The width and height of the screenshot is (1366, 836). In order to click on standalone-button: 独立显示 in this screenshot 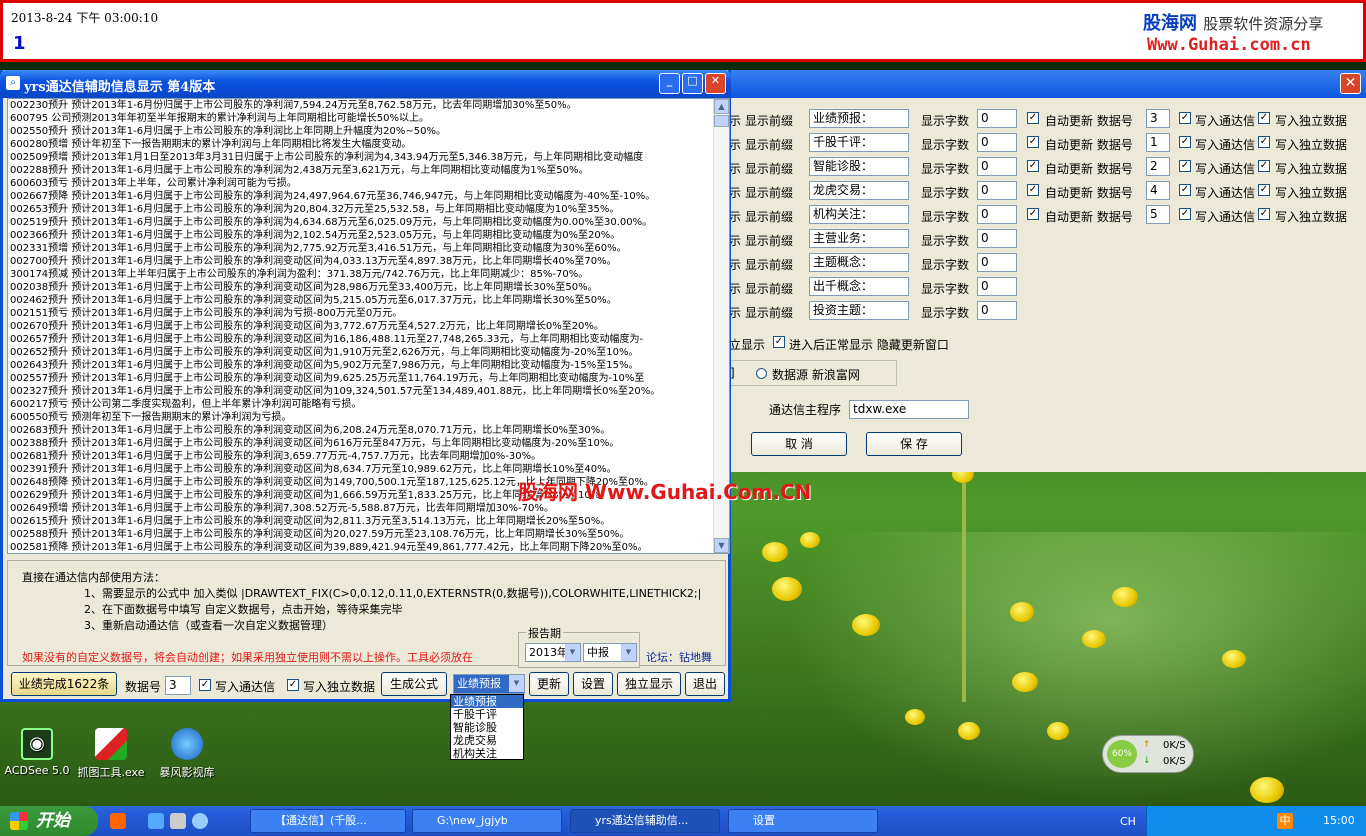, I will do `click(649, 684)`.